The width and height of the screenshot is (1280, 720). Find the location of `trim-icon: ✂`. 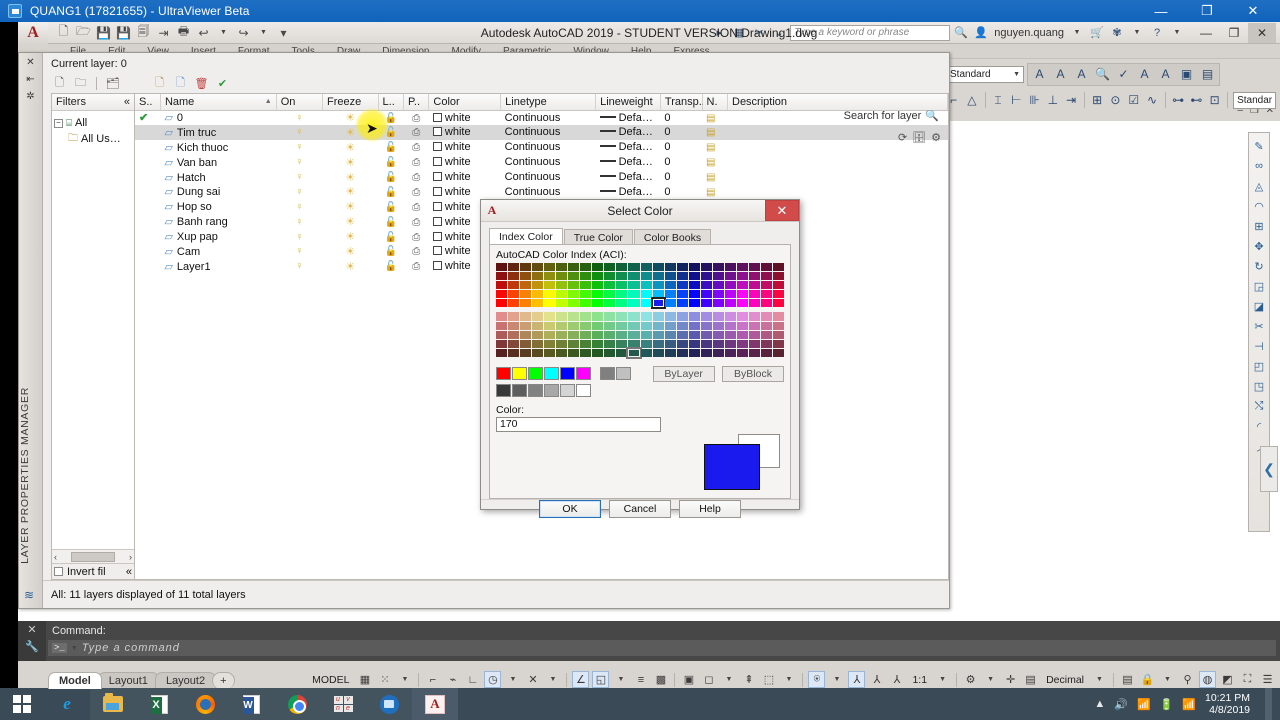

trim-icon: ✂ is located at coordinates (1259, 326).